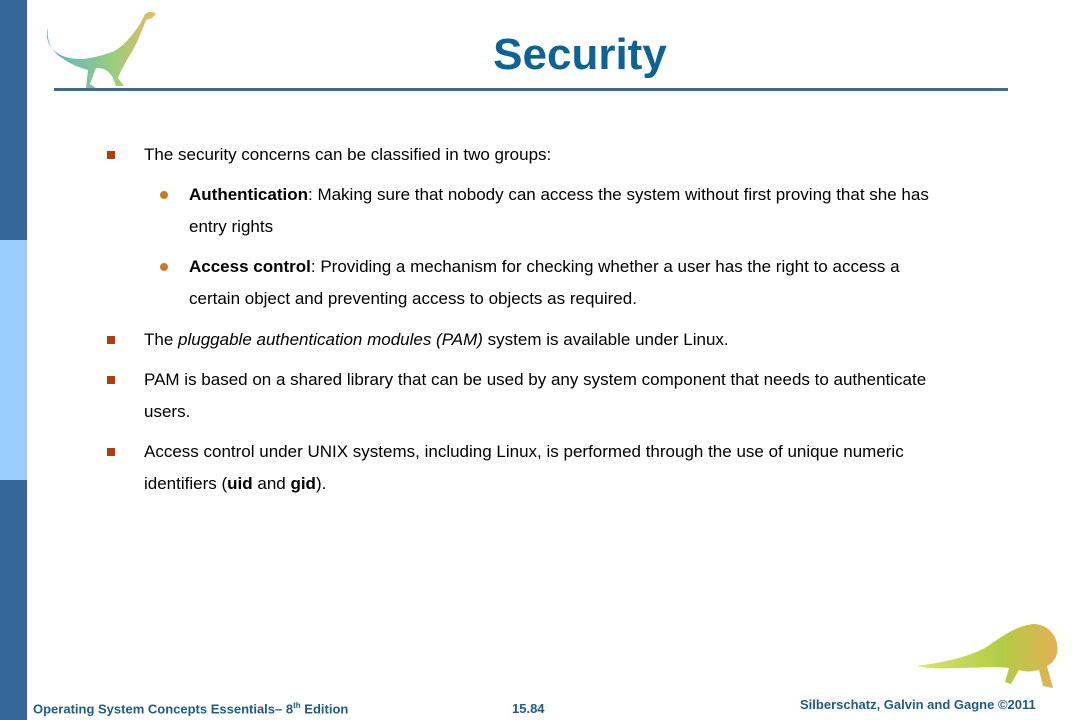  What do you see at coordinates (250, 266) in the screenshot?
I see `term-access-control: Access control` at bounding box center [250, 266].